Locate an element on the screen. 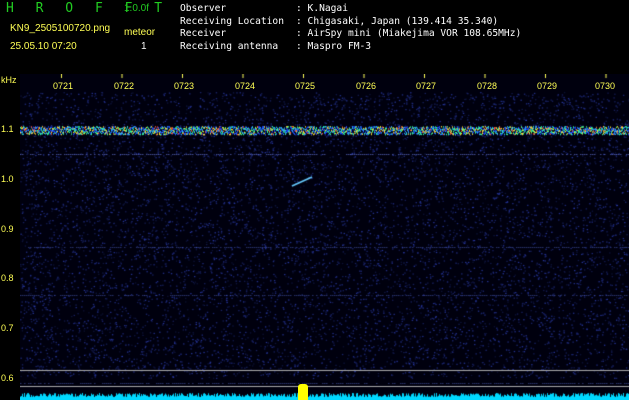 The width and height of the screenshot is (629, 400). x-tick-label: 0726 is located at coordinates (366, 86).